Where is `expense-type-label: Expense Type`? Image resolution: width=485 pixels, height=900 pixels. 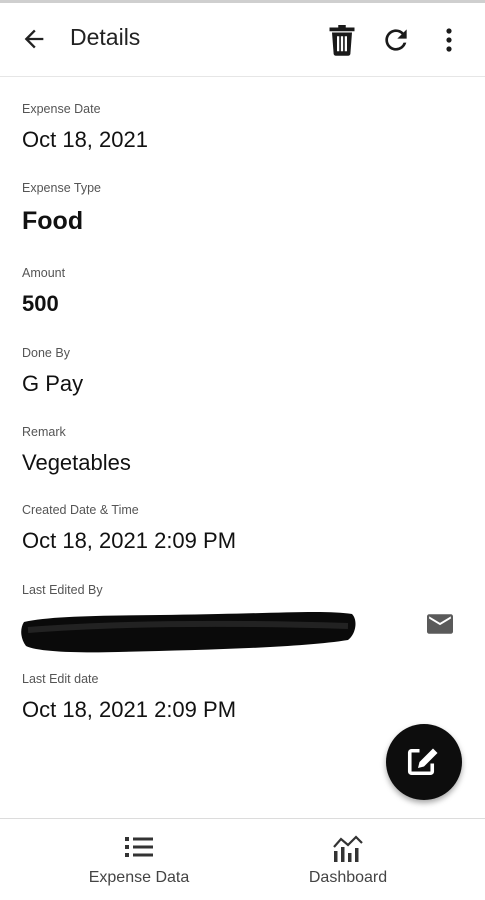 expense-type-label: Expense Type is located at coordinates (61, 188).